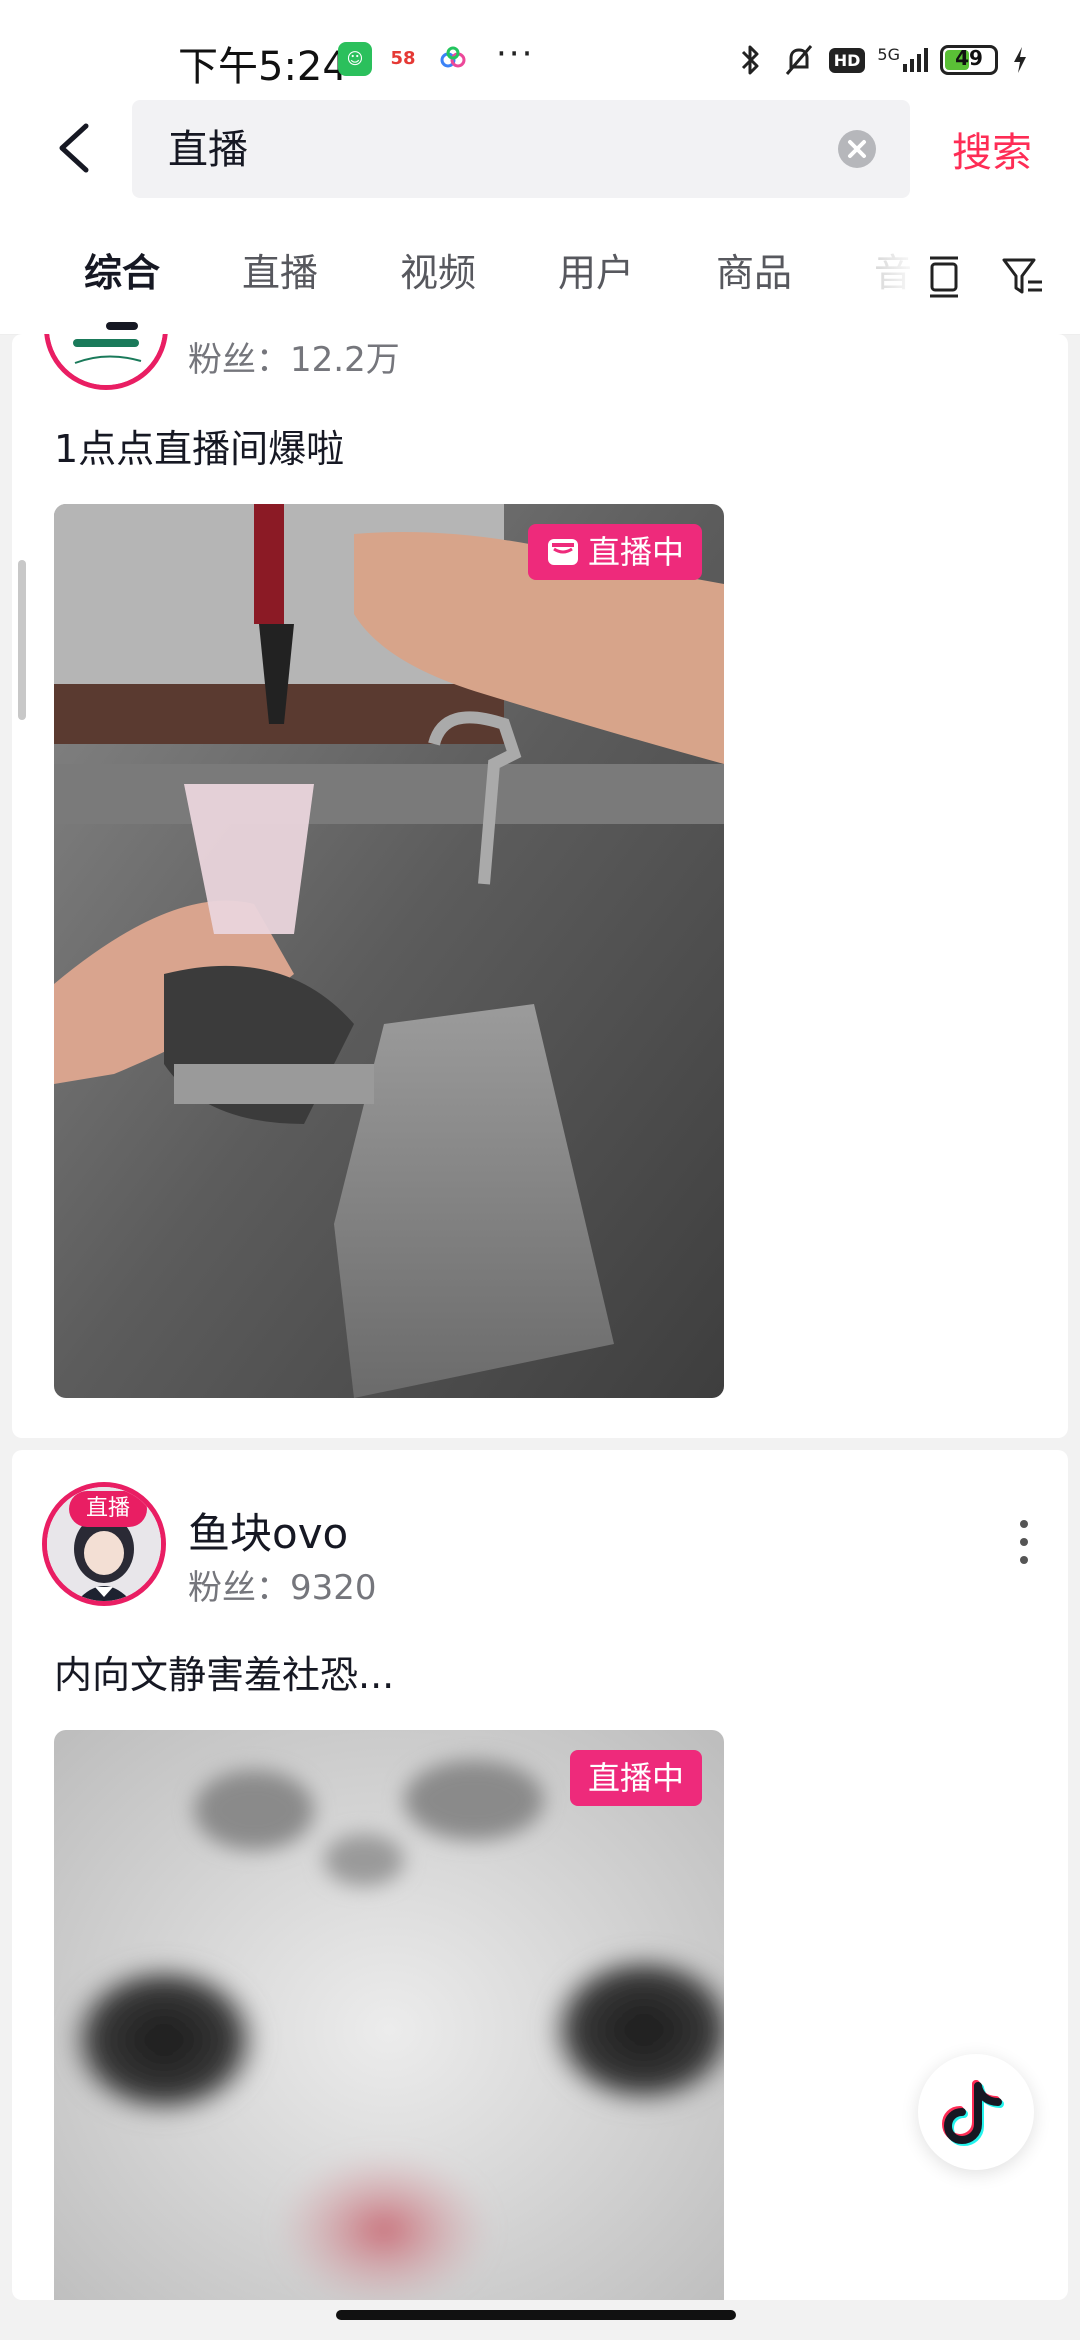 The image size is (1080, 2340). Describe the element at coordinates (280, 269) in the screenshot. I see `tab-live: 直播` at that location.